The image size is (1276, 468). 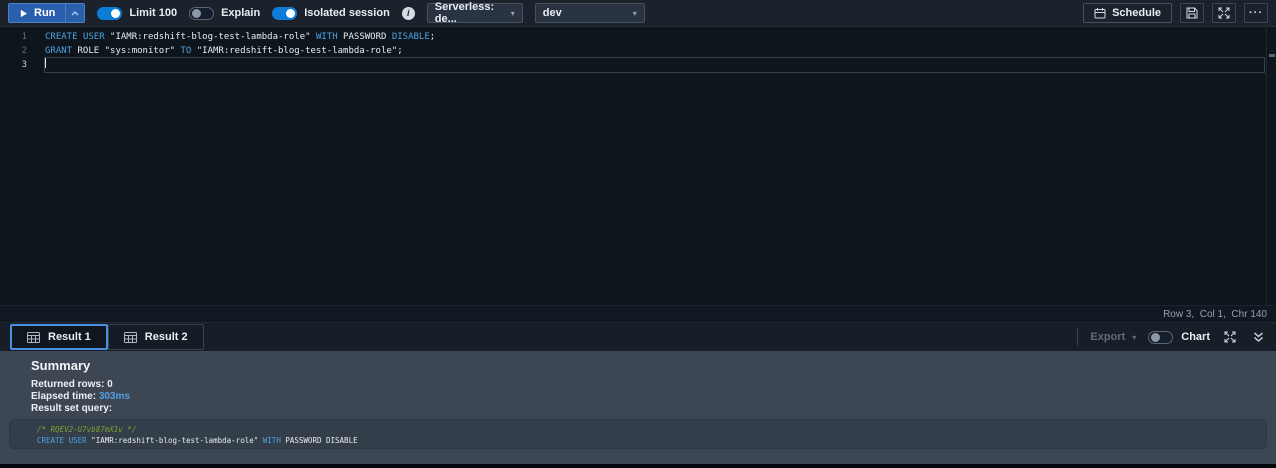 I want to click on text-cursor, so click(x=45, y=63).